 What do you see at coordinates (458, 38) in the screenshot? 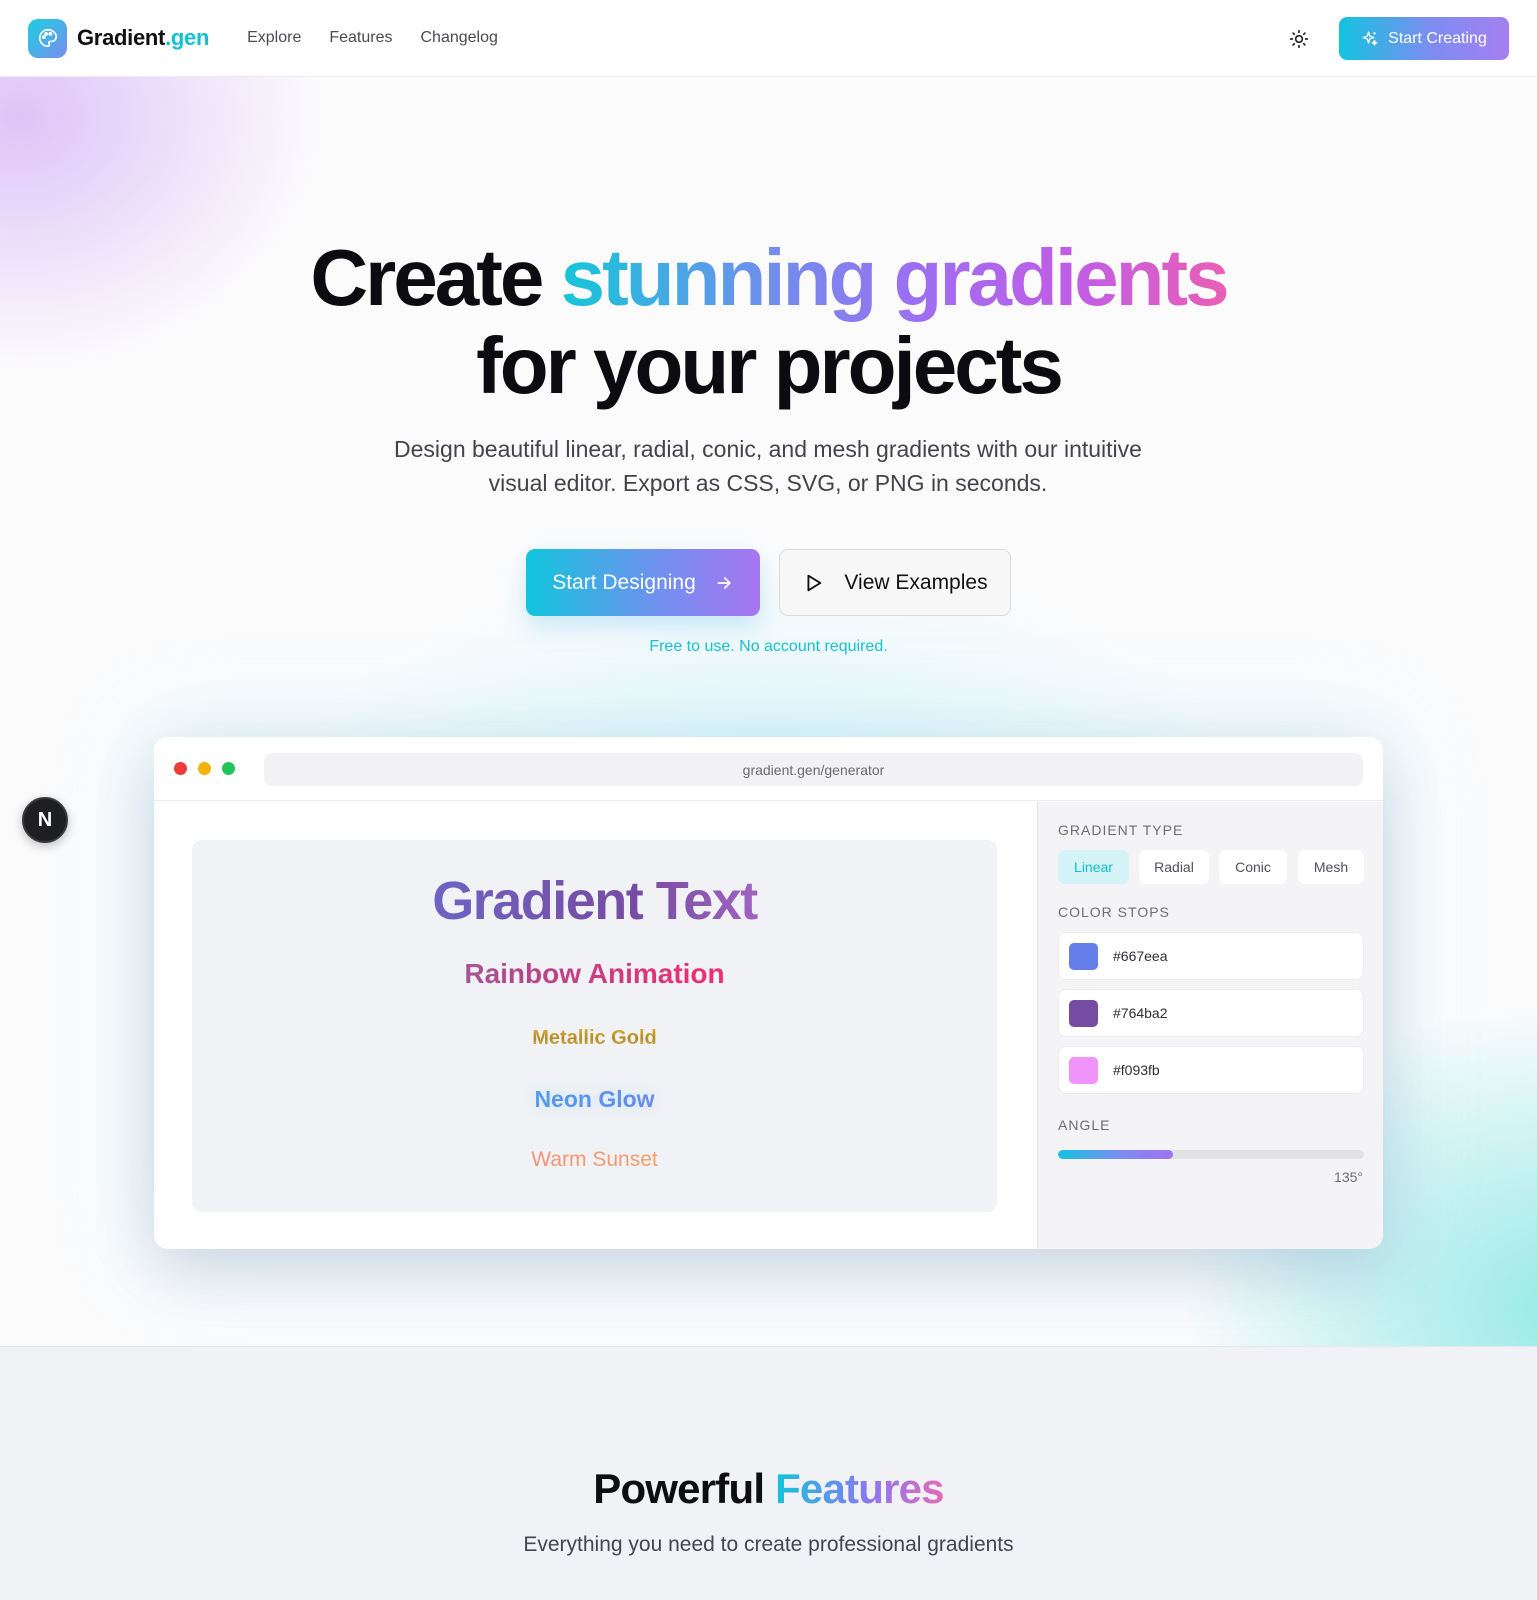
I see `nav-link-changelog: Changelog` at bounding box center [458, 38].